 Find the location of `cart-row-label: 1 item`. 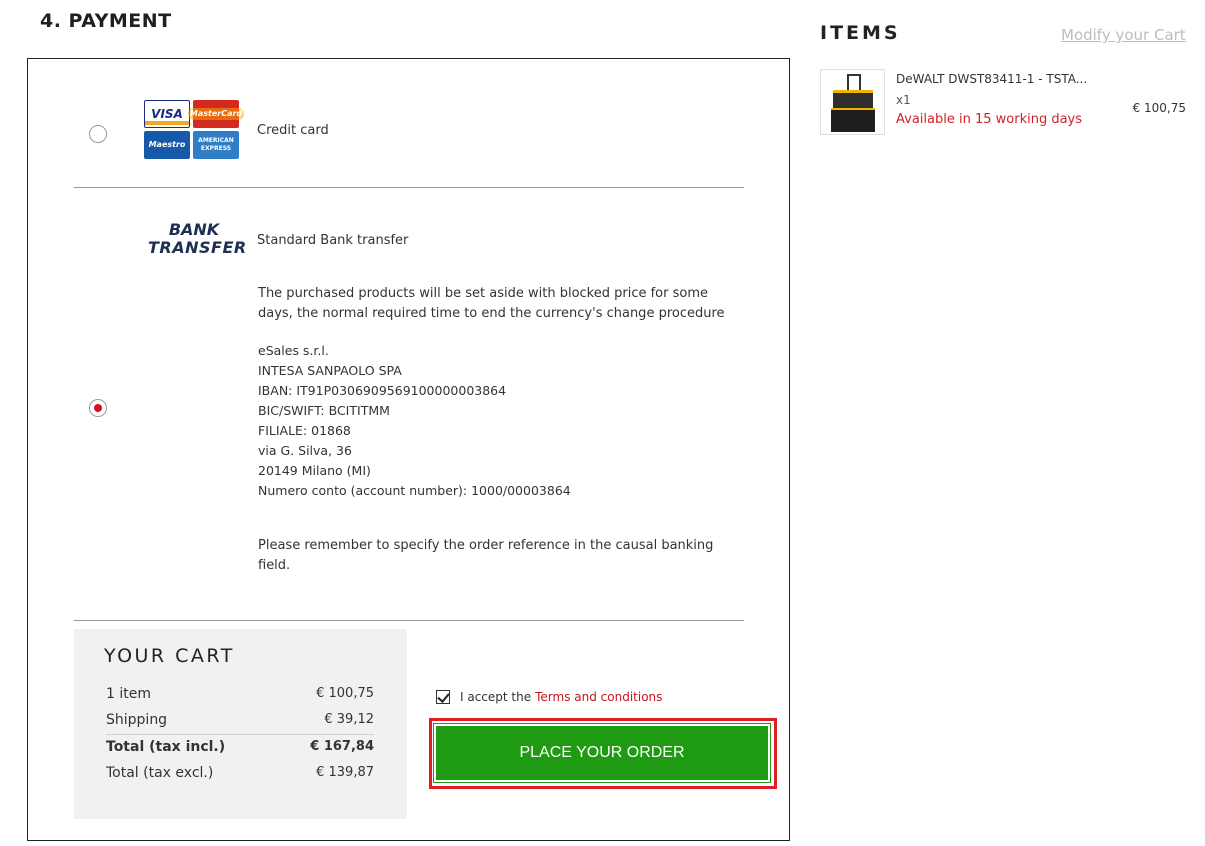

cart-row-label: 1 item is located at coordinates (128, 694).